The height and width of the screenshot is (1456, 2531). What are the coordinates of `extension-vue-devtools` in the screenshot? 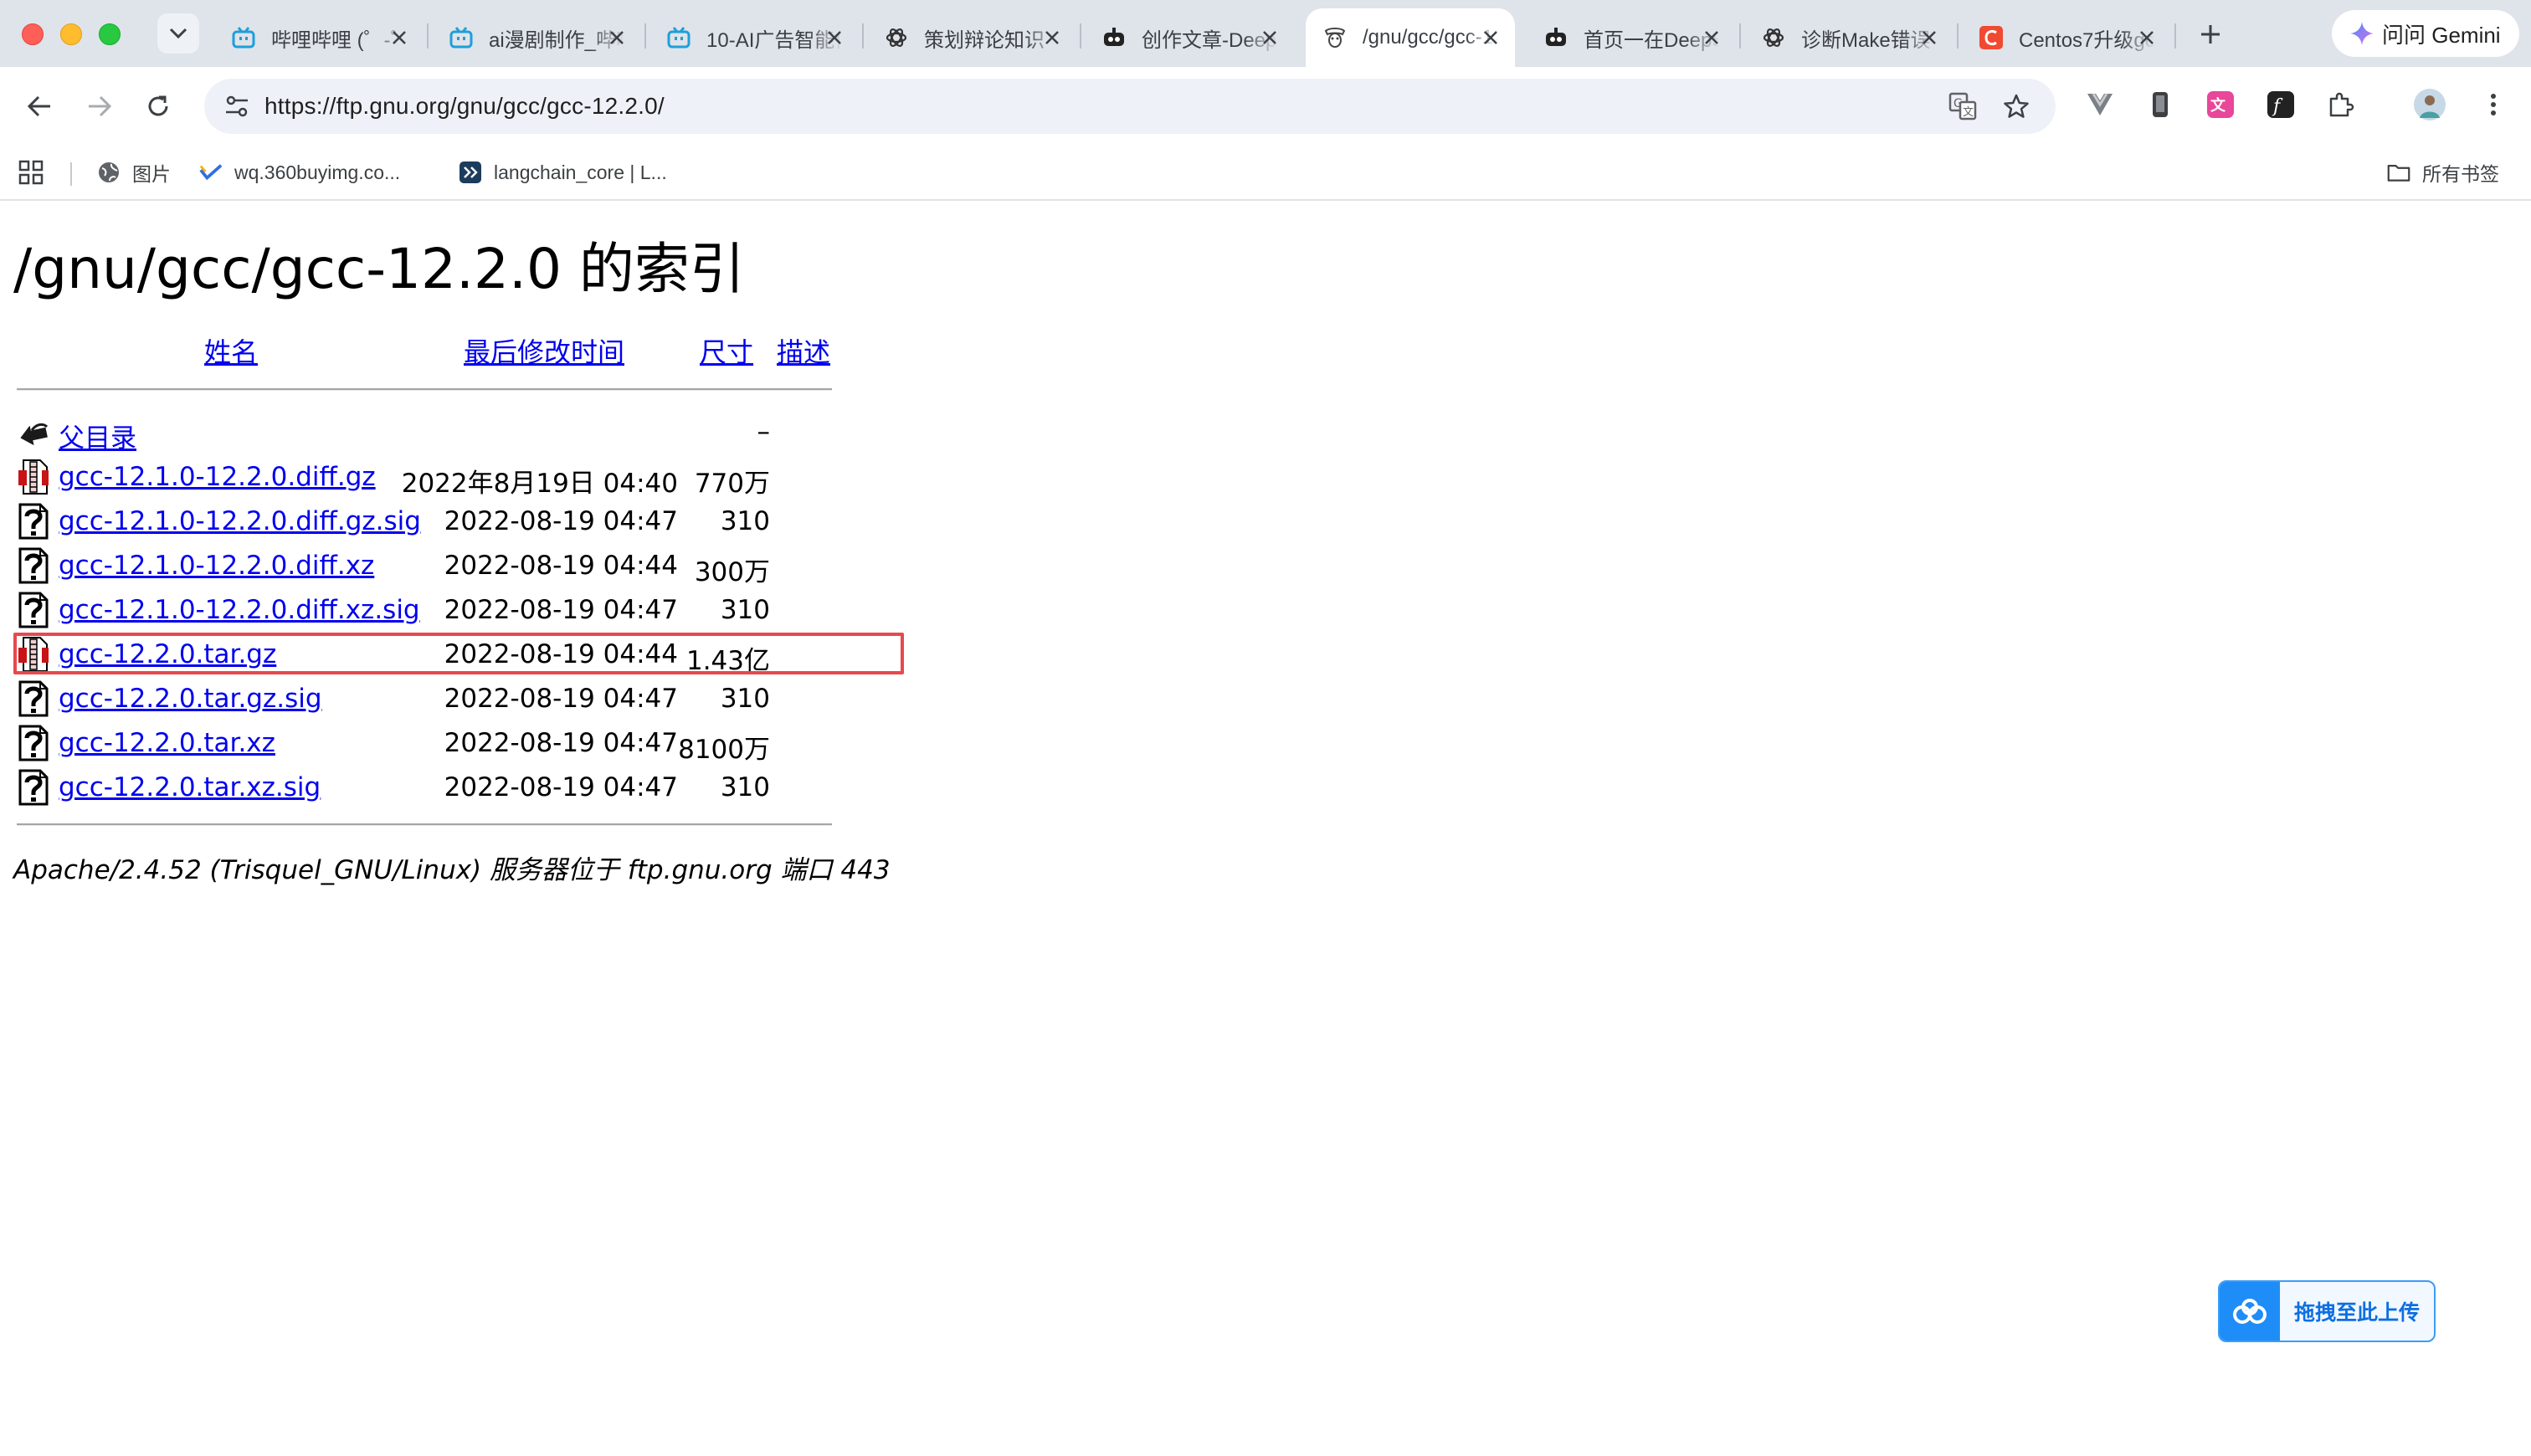 It's located at (2100, 104).